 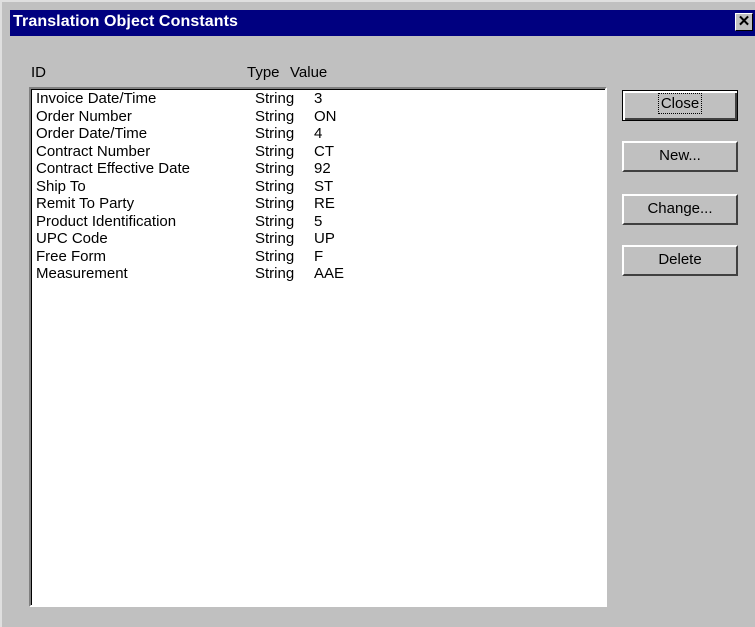 I want to click on list-item-value: 4, so click(x=318, y=133).